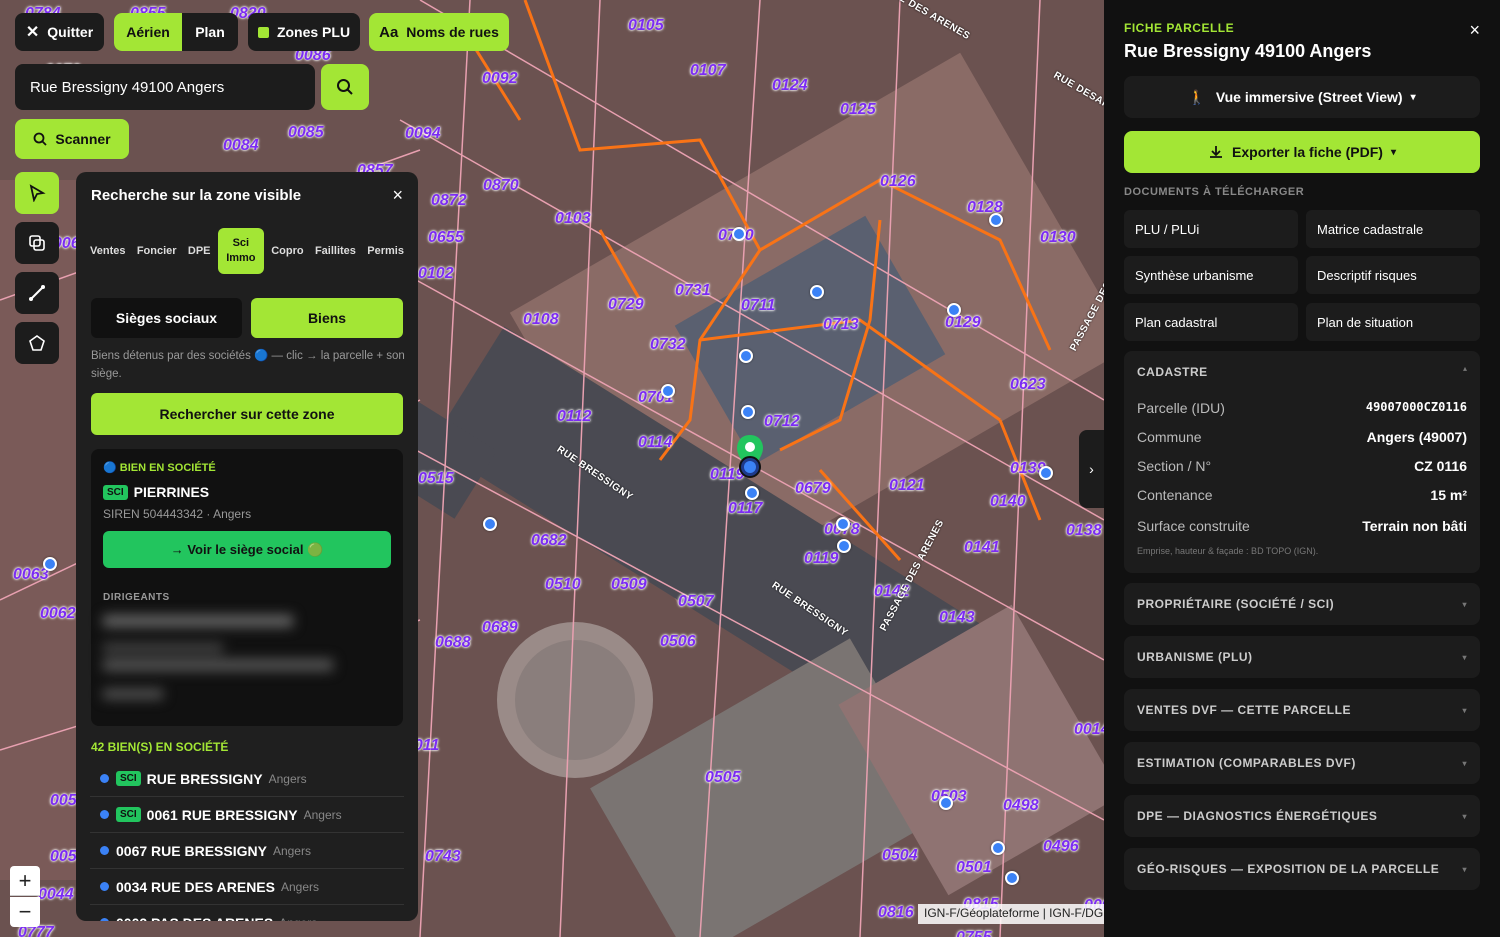 Image resolution: width=1500 pixels, height=937 pixels. What do you see at coordinates (37, 293) in the screenshot?
I see `measure-tool` at bounding box center [37, 293].